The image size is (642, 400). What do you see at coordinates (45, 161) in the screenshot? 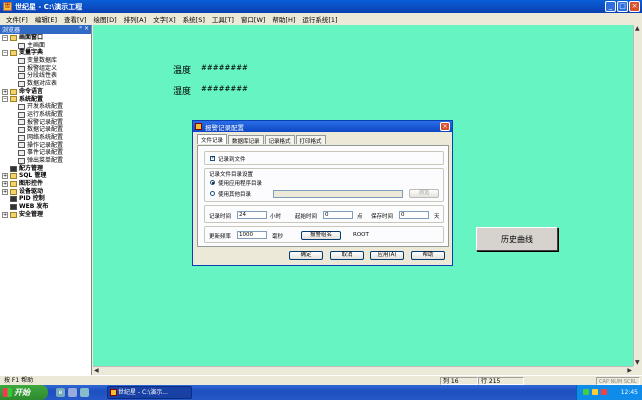
I see `tree-item: 弹出菜单配置` at bounding box center [45, 161].